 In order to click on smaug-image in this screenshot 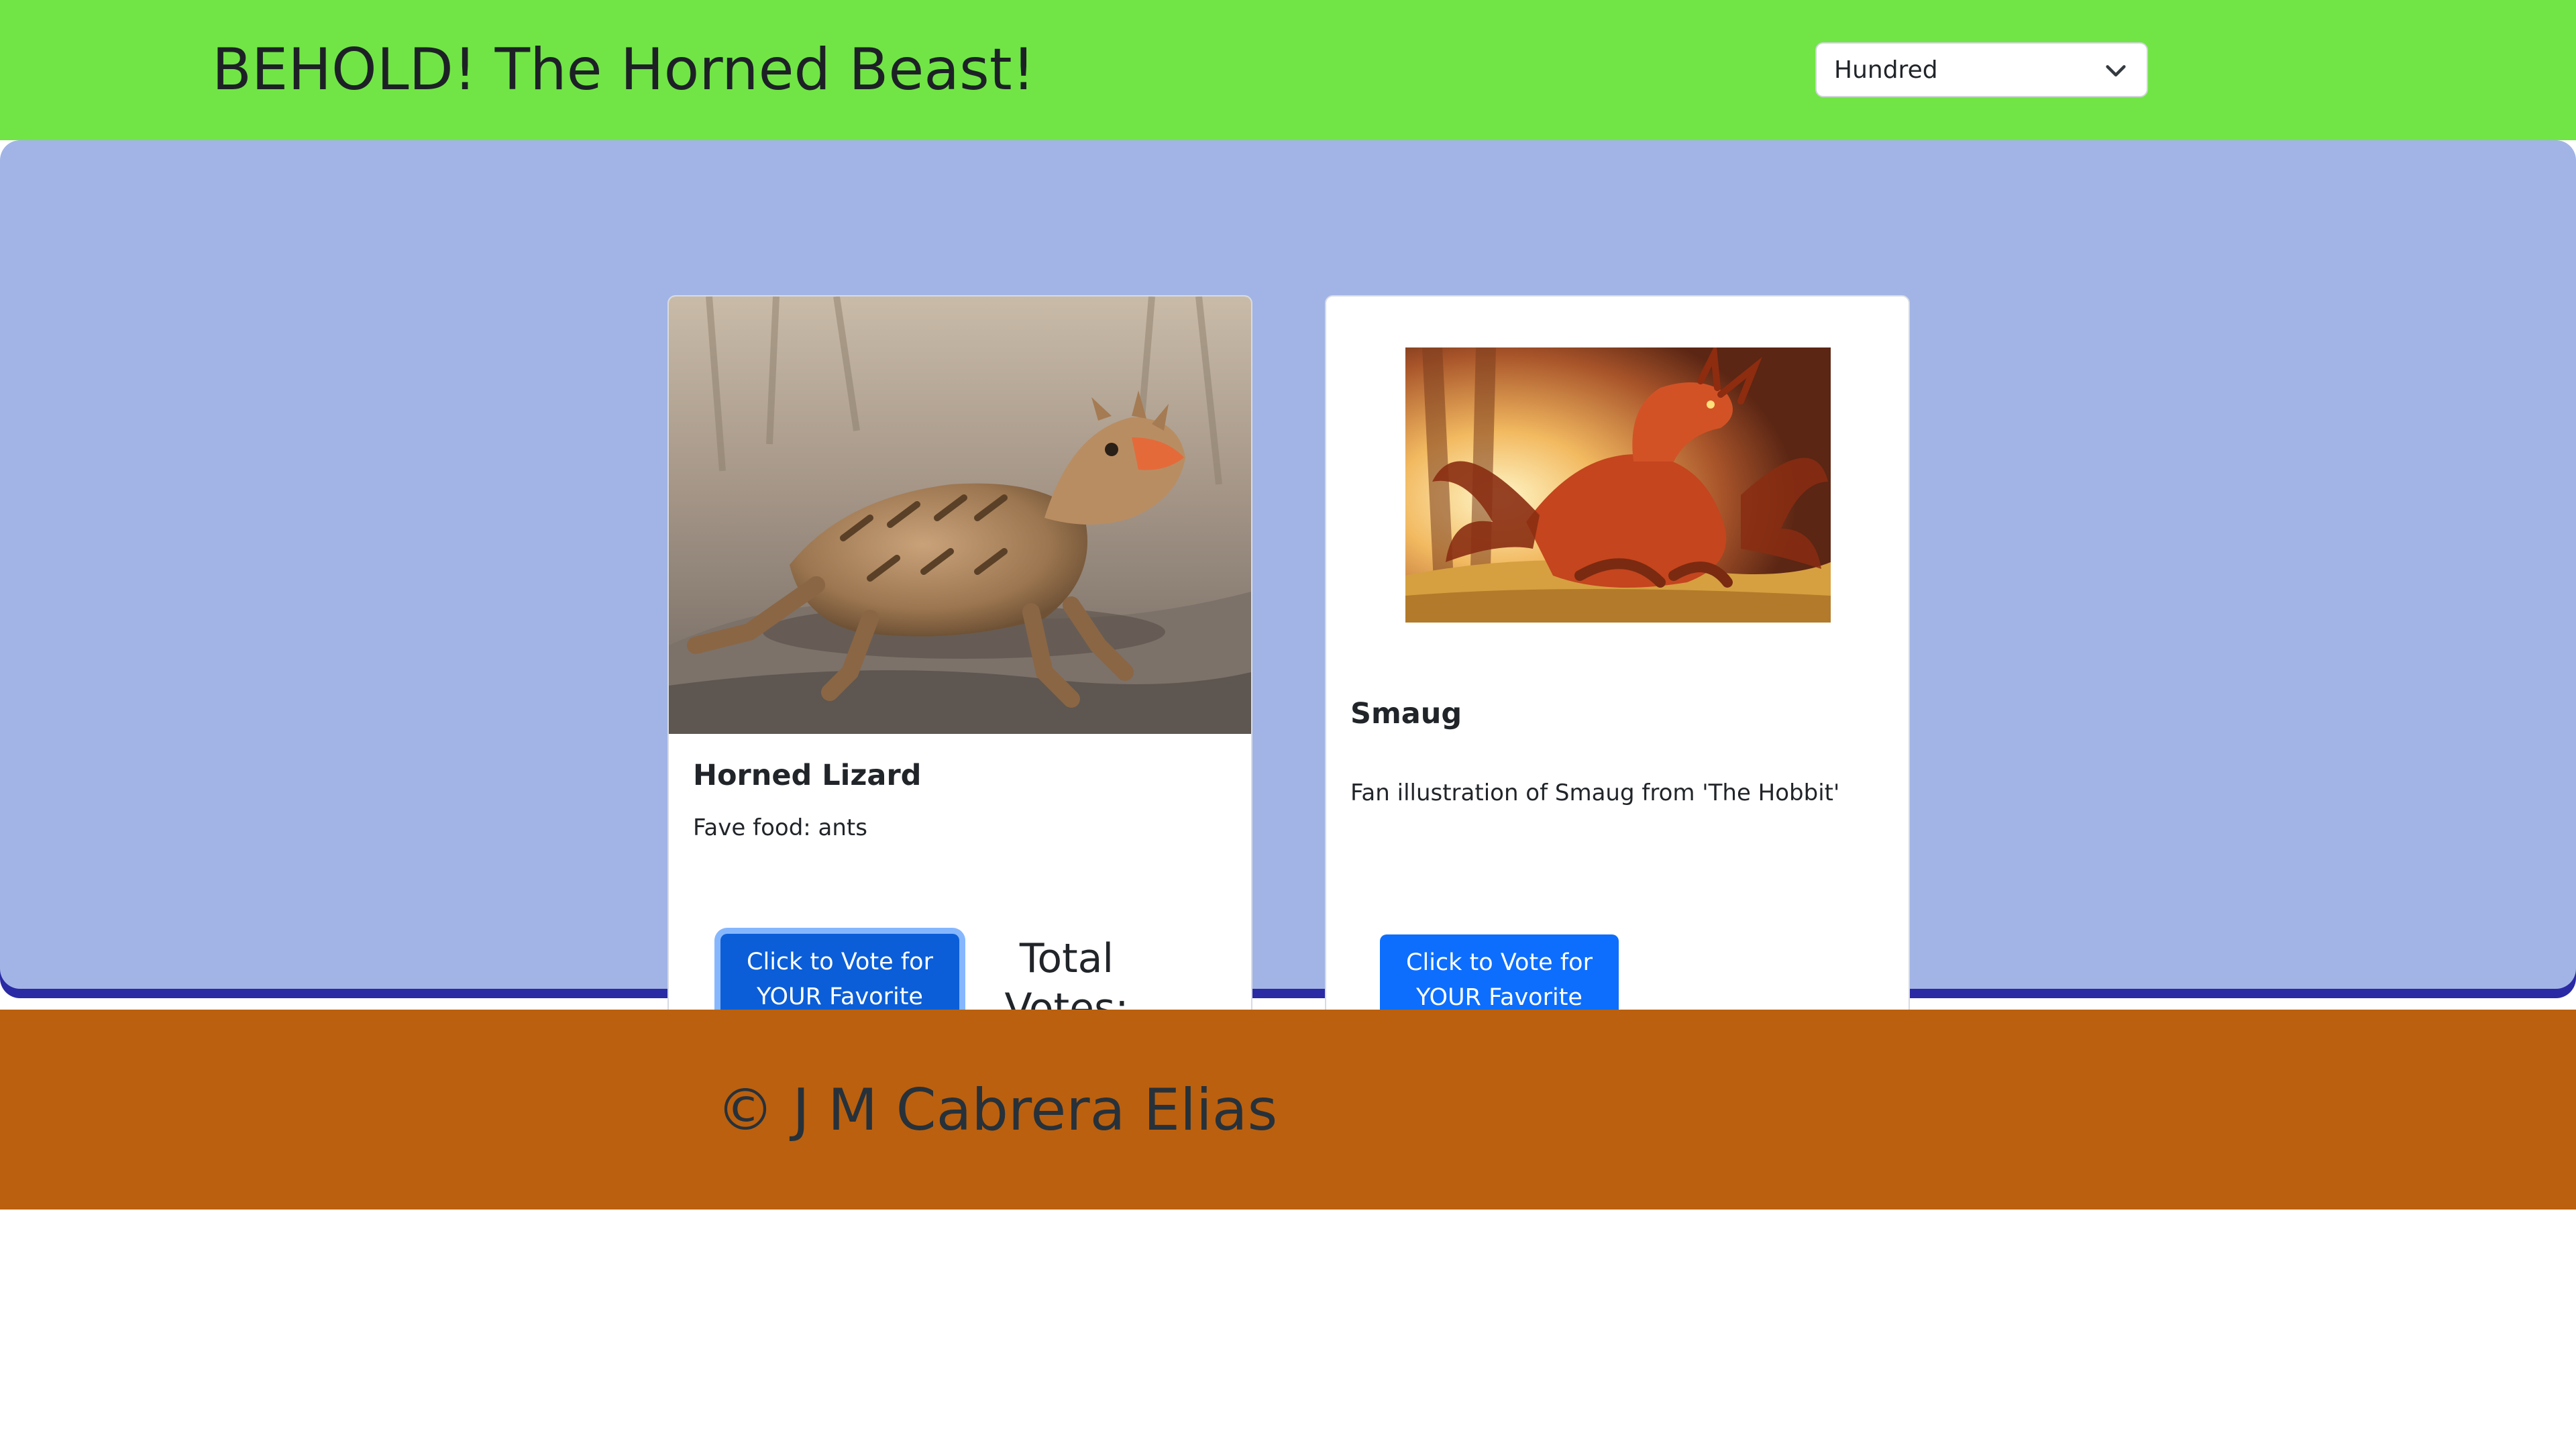, I will do `click(1618, 485)`.